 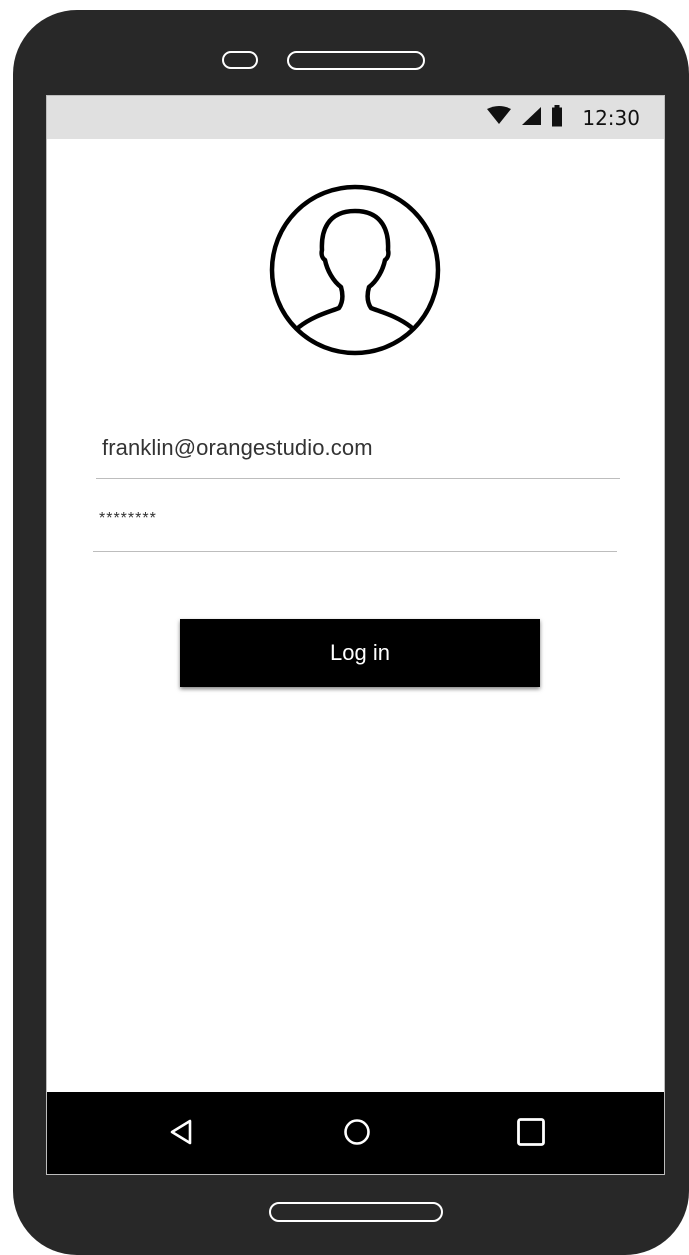 I want to click on recent-apps-icon, so click(x=531, y=1134).